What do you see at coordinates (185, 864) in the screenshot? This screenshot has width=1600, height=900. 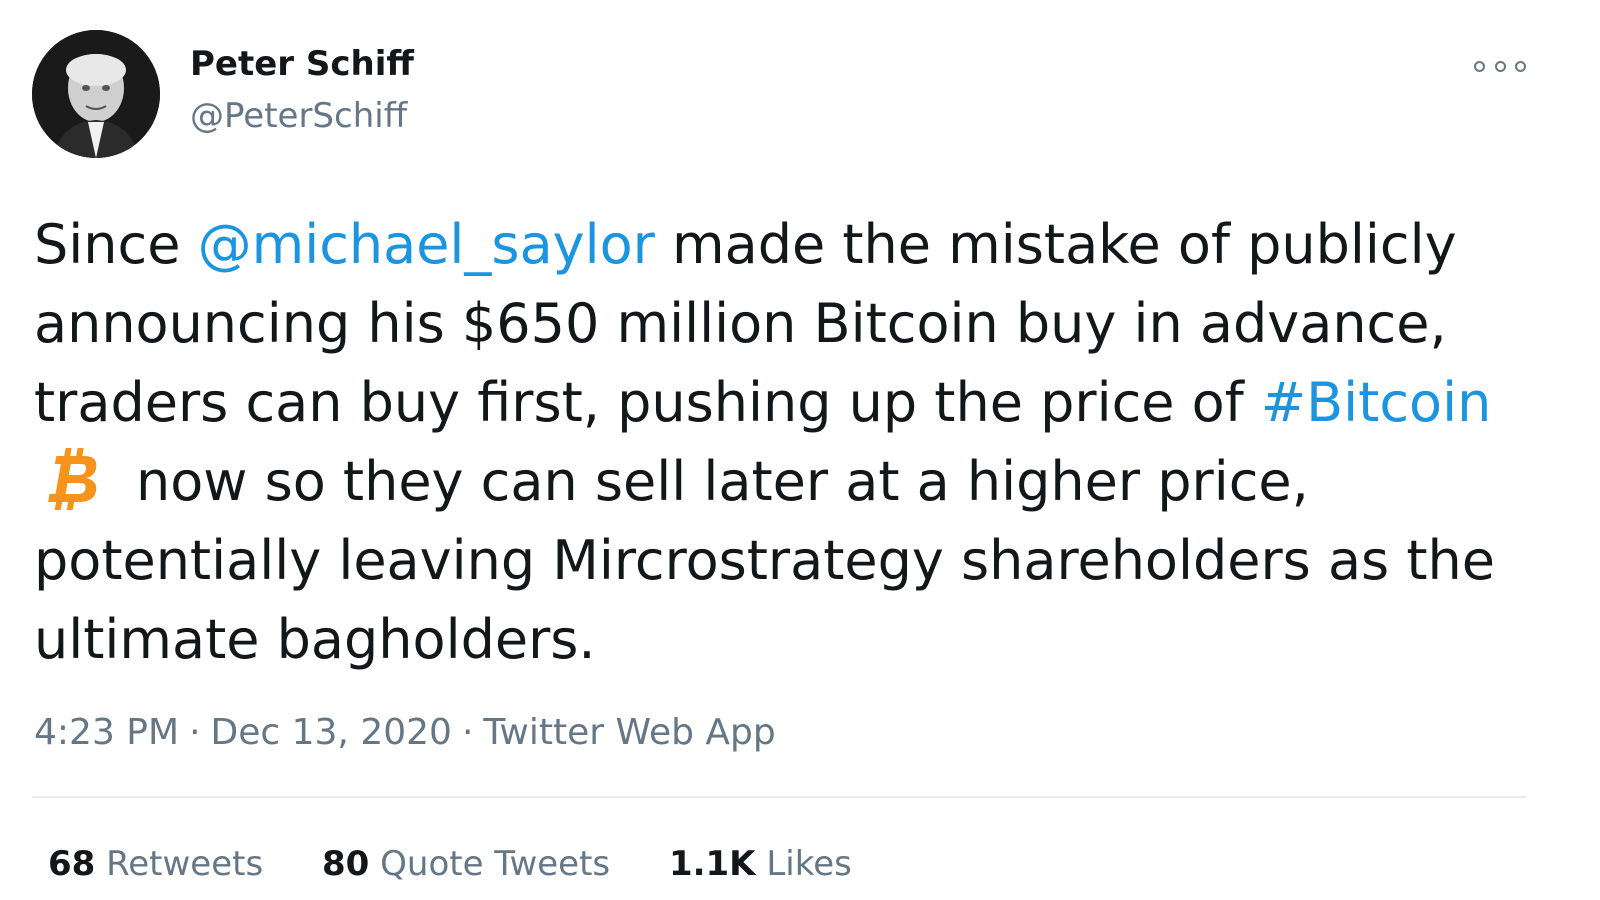 I see `retweets-label: Retweets` at bounding box center [185, 864].